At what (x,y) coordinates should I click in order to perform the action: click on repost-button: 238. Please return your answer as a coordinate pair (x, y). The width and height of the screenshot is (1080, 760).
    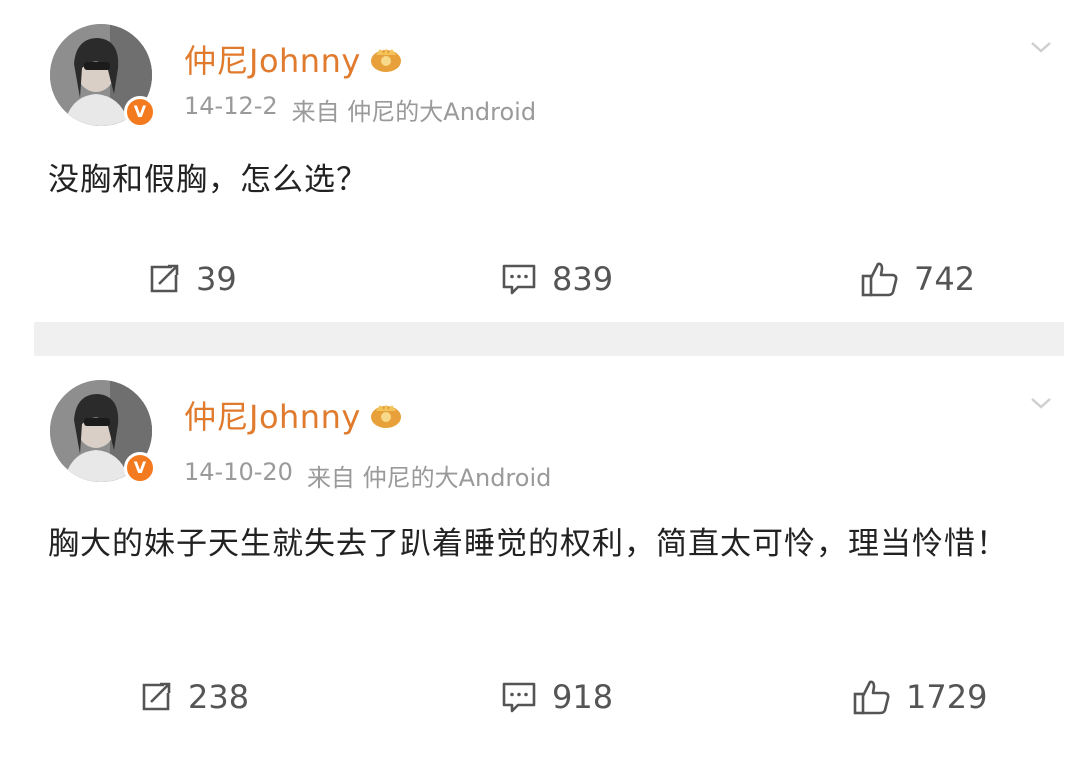
    Looking at the image, I should click on (193, 697).